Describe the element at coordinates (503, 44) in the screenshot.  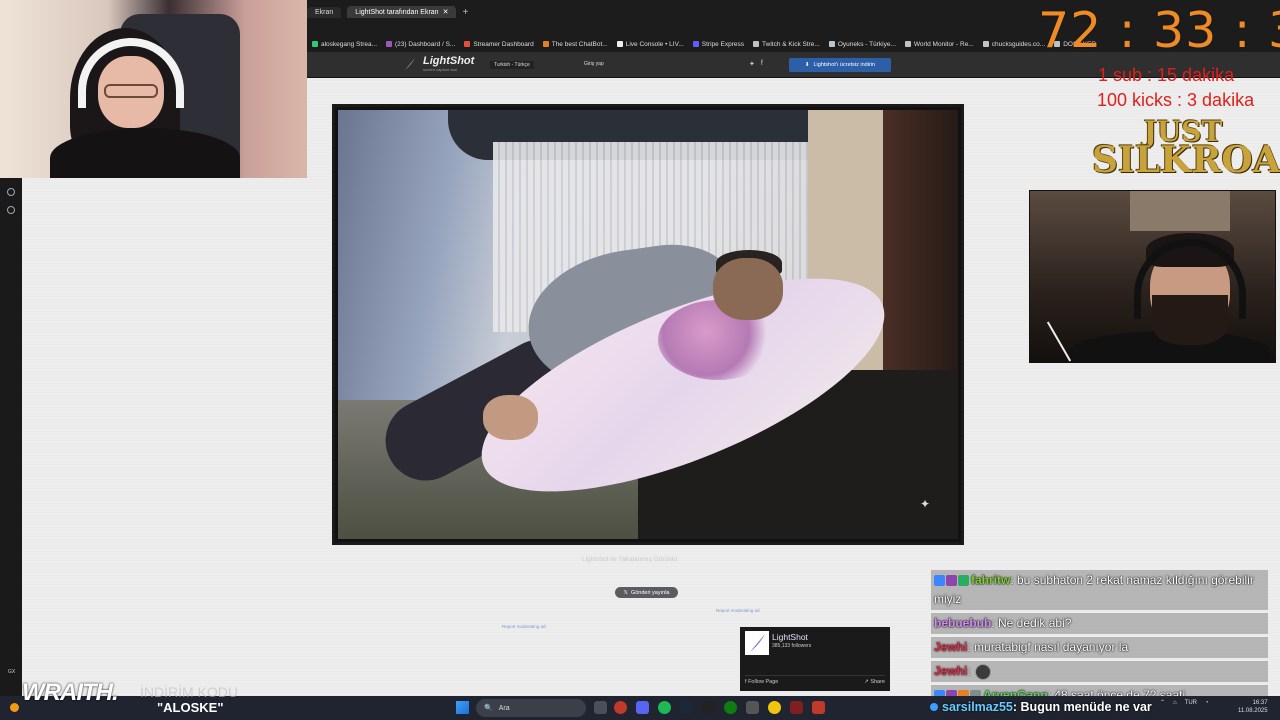
I see `bookmark-label: Streamer Dashboard` at that location.